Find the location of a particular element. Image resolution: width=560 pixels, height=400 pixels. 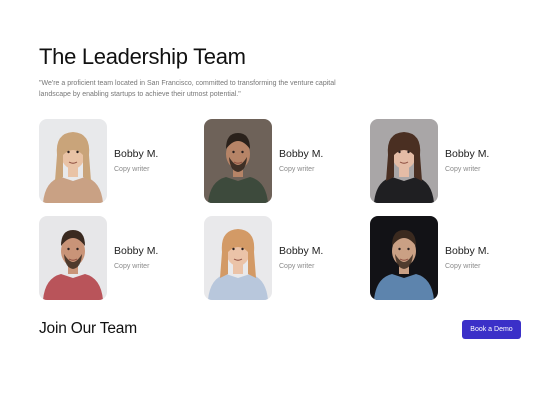

page-title: The Leadership Team is located at coordinates (142, 56).